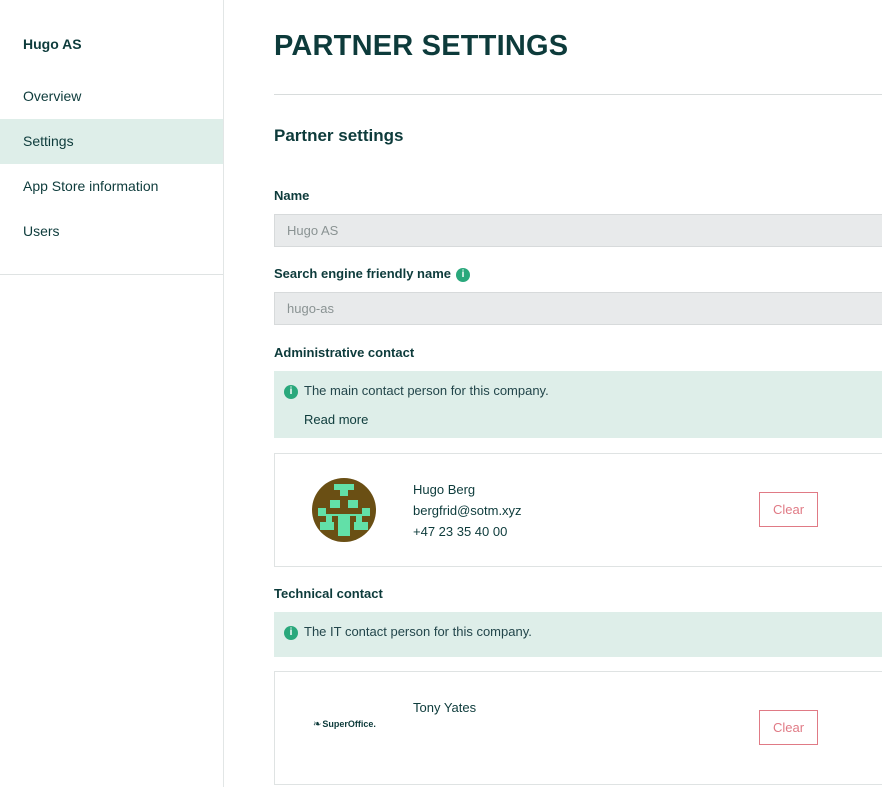 The image size is (882, 787). I want to click on tech-info-line: i The IT contact person for this company., so click(408, 632).